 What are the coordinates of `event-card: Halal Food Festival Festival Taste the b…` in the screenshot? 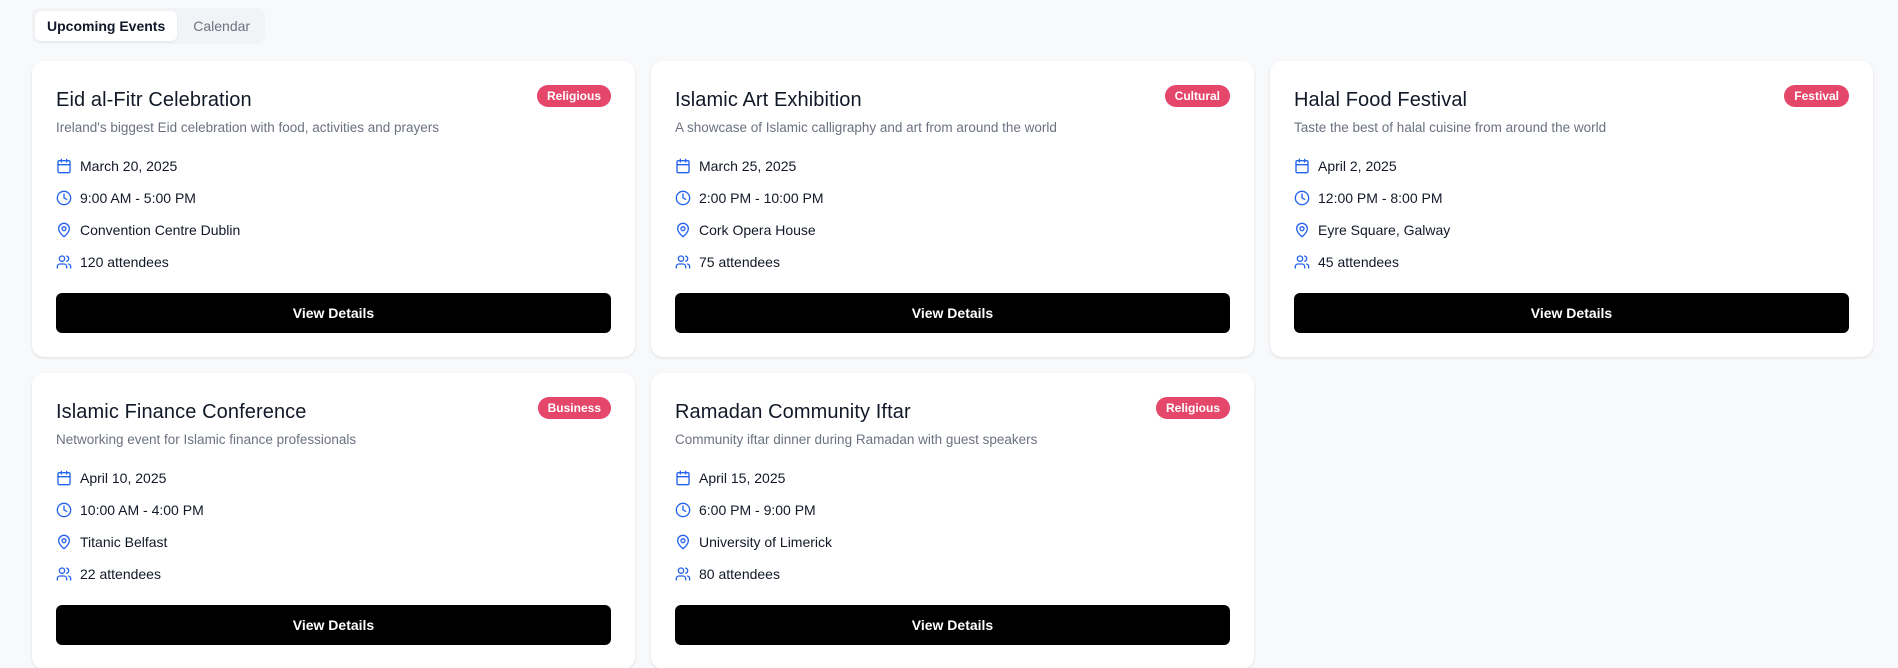 It's located at (1571, 209).